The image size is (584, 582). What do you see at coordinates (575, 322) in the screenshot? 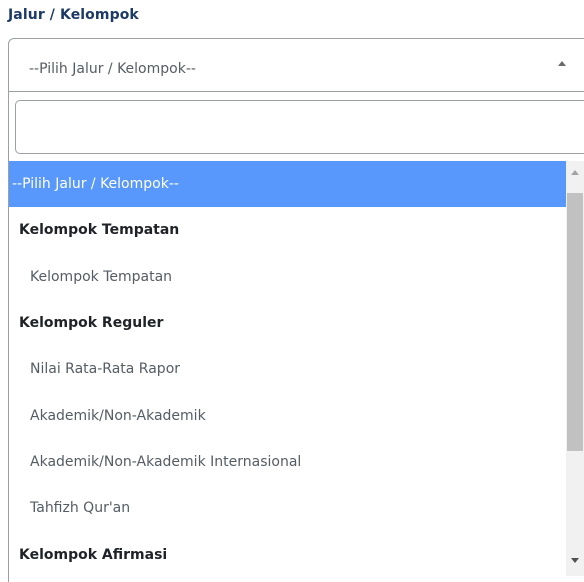
I see `scrollbar-thumb` at bounding box center [575, 322].